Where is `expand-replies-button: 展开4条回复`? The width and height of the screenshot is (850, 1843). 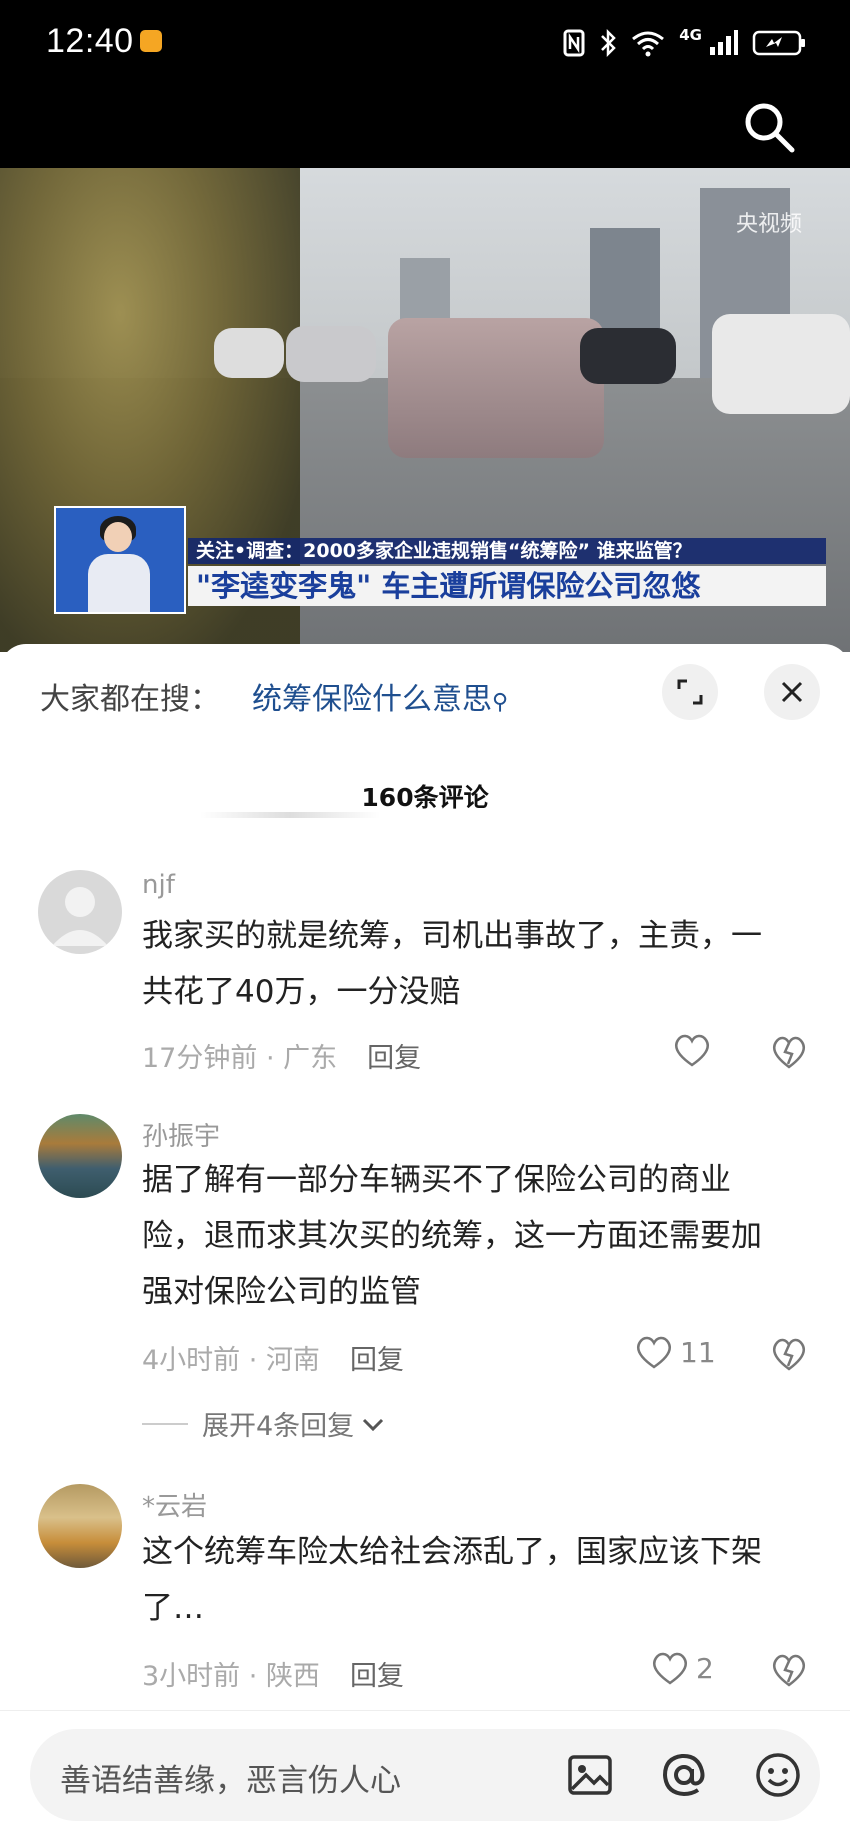
expand-replies-button: 展开4条回复 is located at coordinates (264, 1423).